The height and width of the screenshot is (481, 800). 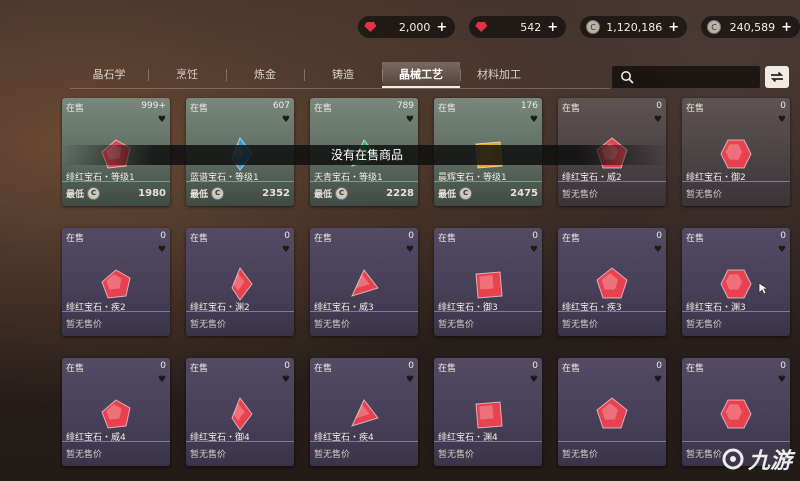 What do you see at coordinates (736, 282) in the screenshot?
I see `item-card: 在售 0 ♥ 绯红宝石・渊3 暂无售价` at bounding box center [736, 282].